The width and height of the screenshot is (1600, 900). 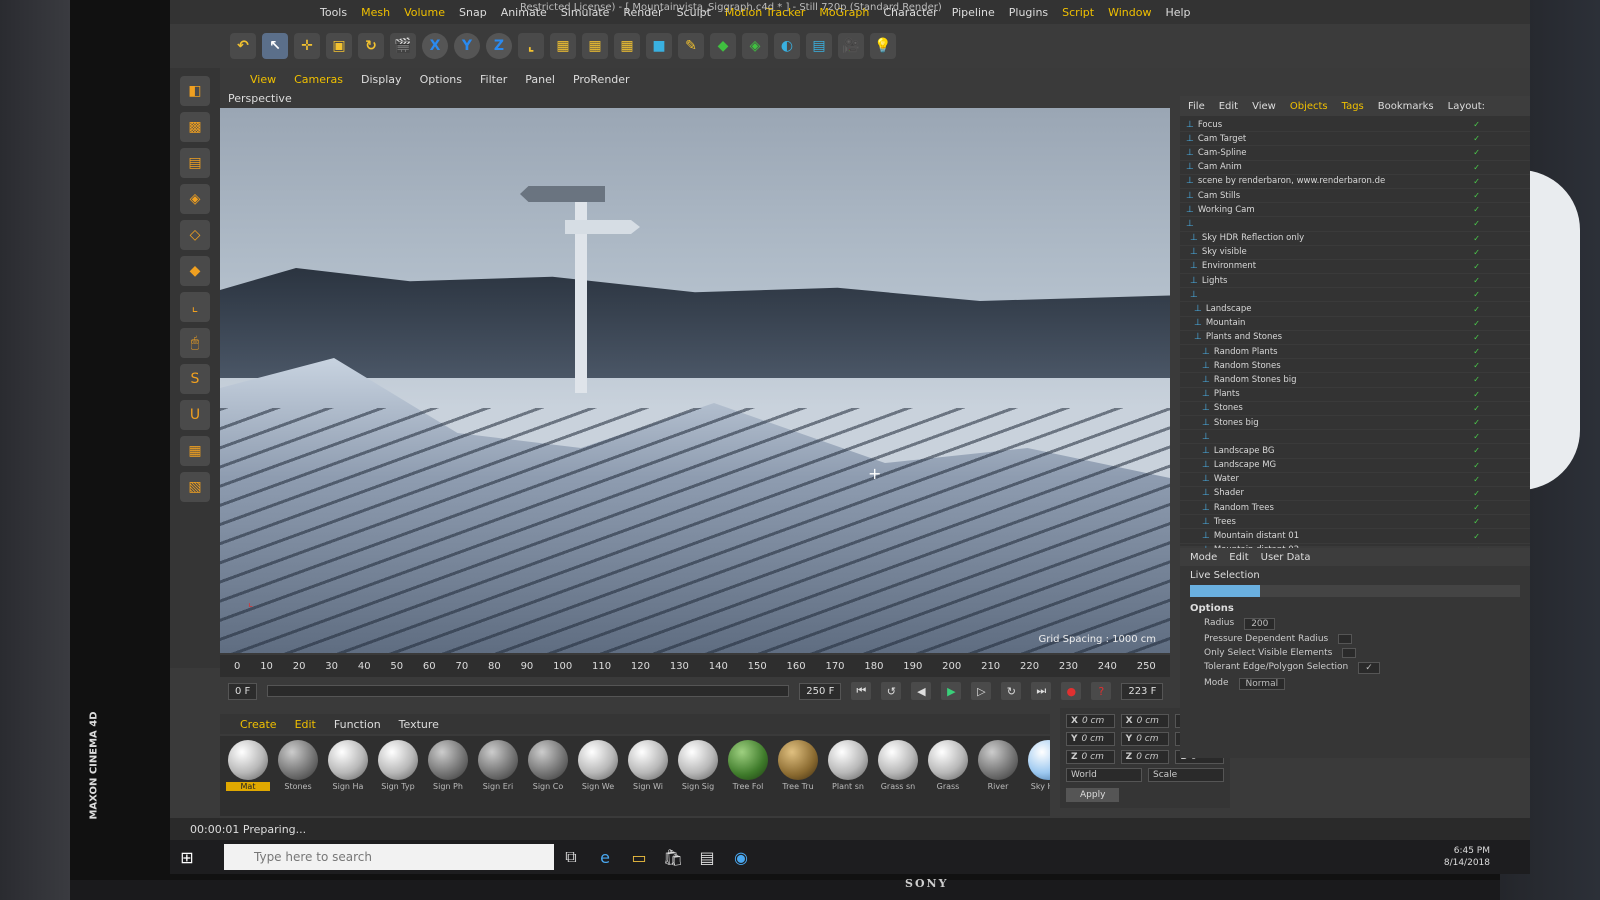 What do you see at coordinates (1101, 691) in the screenshot?
I see `autokey-icon: ?` at bounding box center [1101, 691].